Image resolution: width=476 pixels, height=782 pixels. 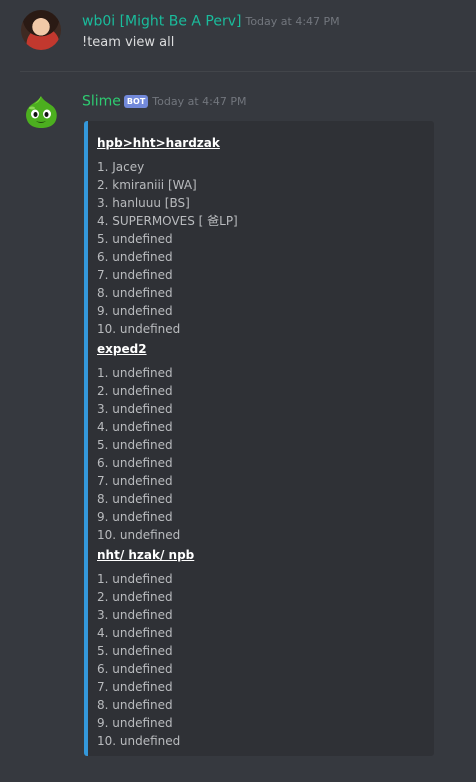 What do you see at coordinates (122, 349) in the screenshot?
I see `field-title: exped2` at bounding box center [122, 349].